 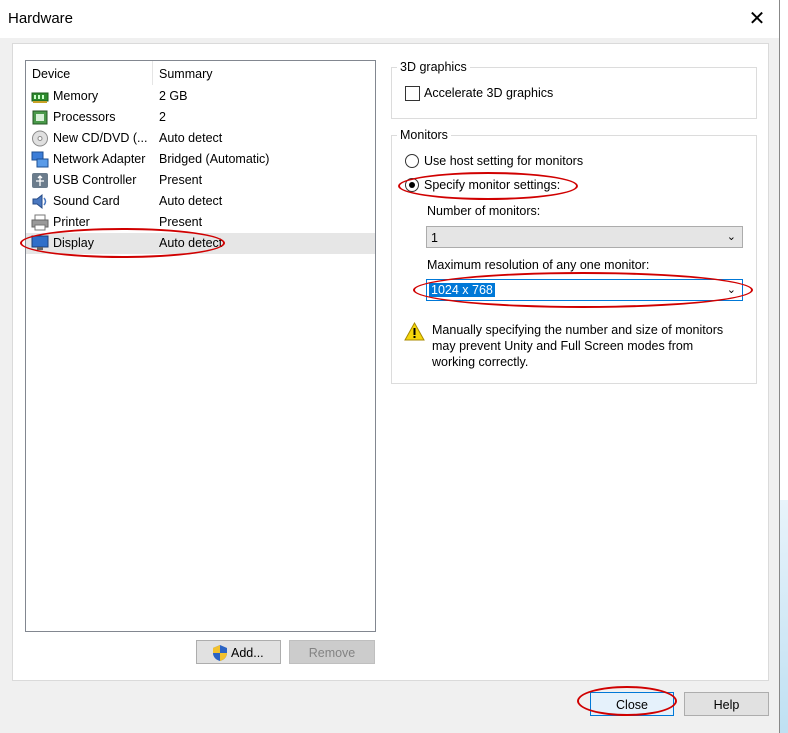 I want to click on device-row-network-adapter: Network Adapter Bridged (Automatic), so click(x=200, y=159).